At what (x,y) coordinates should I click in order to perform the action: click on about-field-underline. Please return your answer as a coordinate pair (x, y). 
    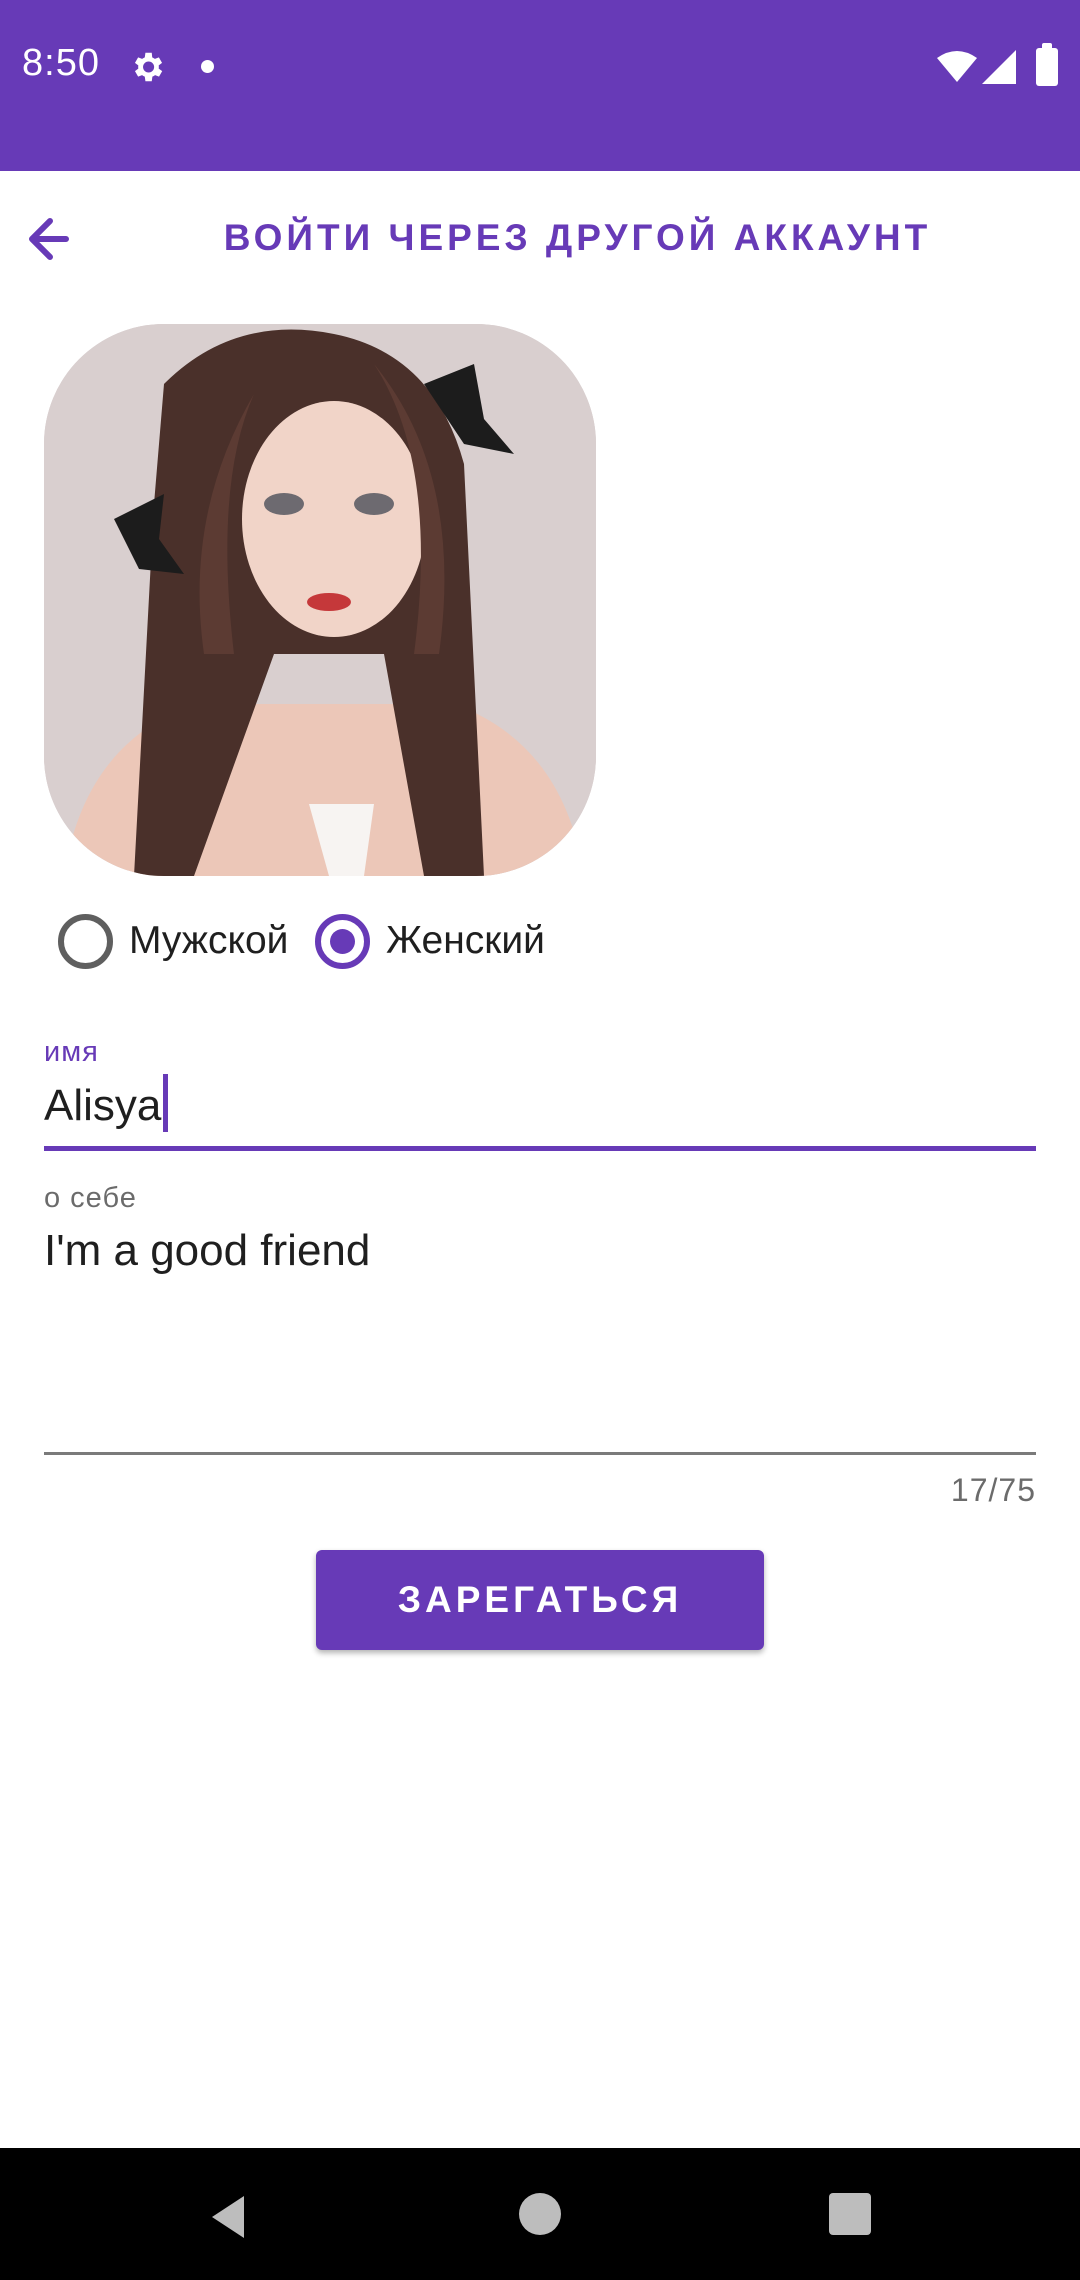
    Looking at the image, I should click on (540, 1453).